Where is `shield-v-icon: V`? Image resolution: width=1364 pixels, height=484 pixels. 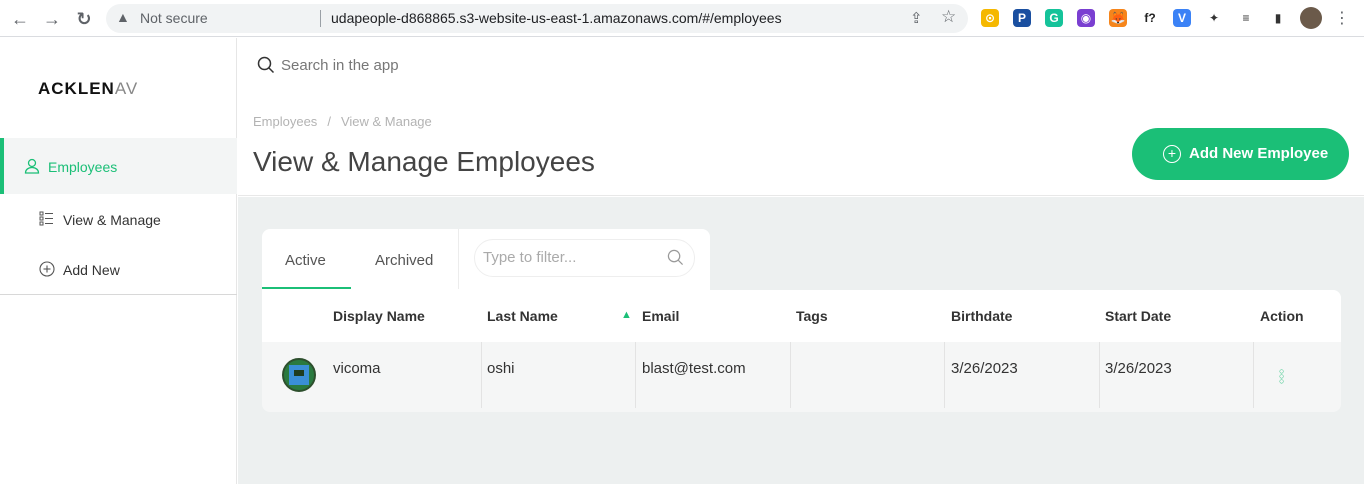
shield-v-icon: V is located at coordinates (1182, 18).